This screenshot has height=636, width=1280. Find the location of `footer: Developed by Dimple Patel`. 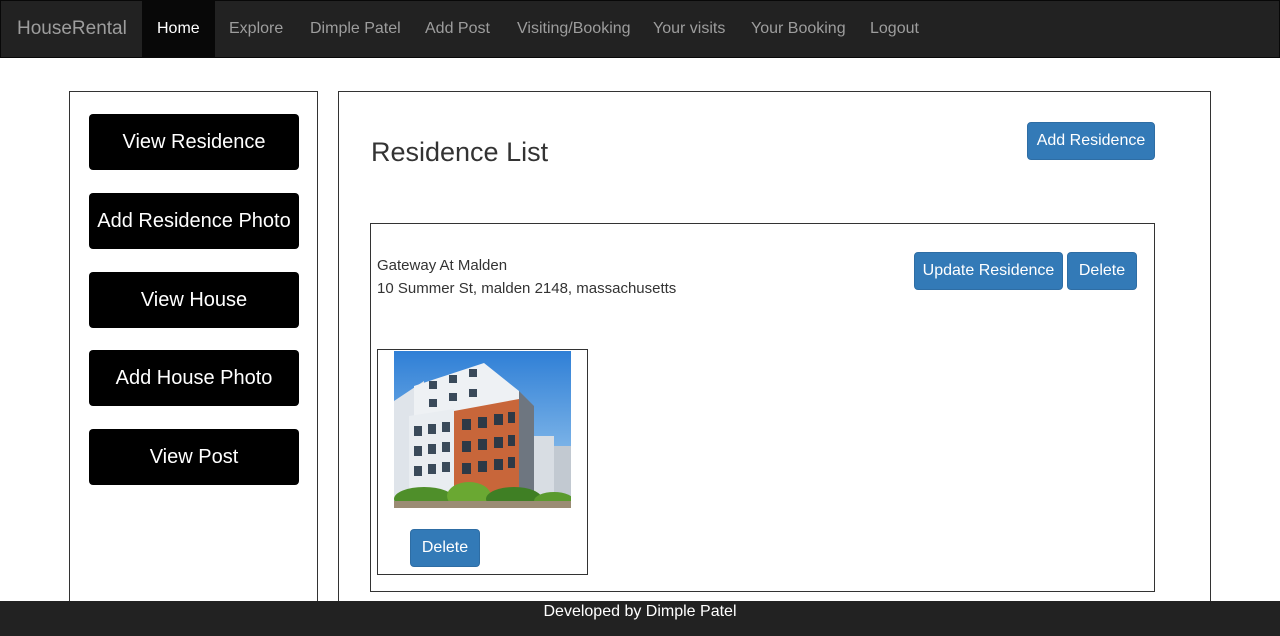

footer: Developed by Dimple Patel is located at coordinates (640, 618).